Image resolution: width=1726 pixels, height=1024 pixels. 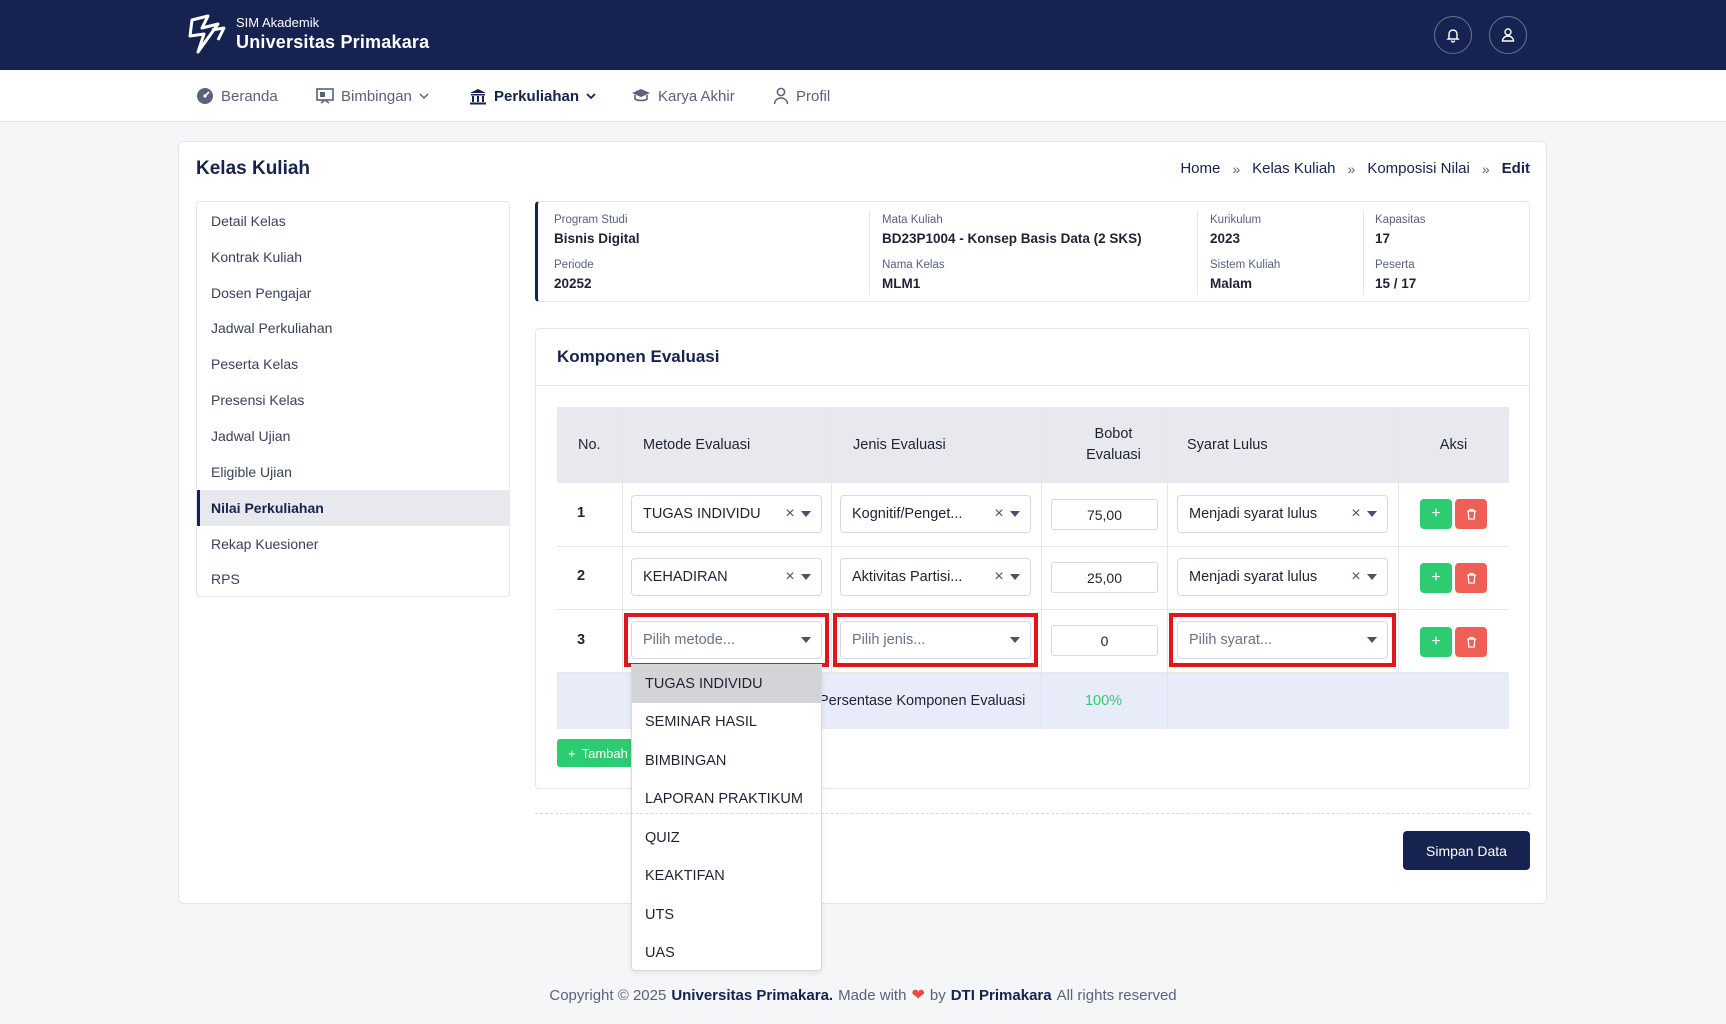 I want to click on column-header-bobot: Bobot Evaluasi, so click(x=1113, y=444).